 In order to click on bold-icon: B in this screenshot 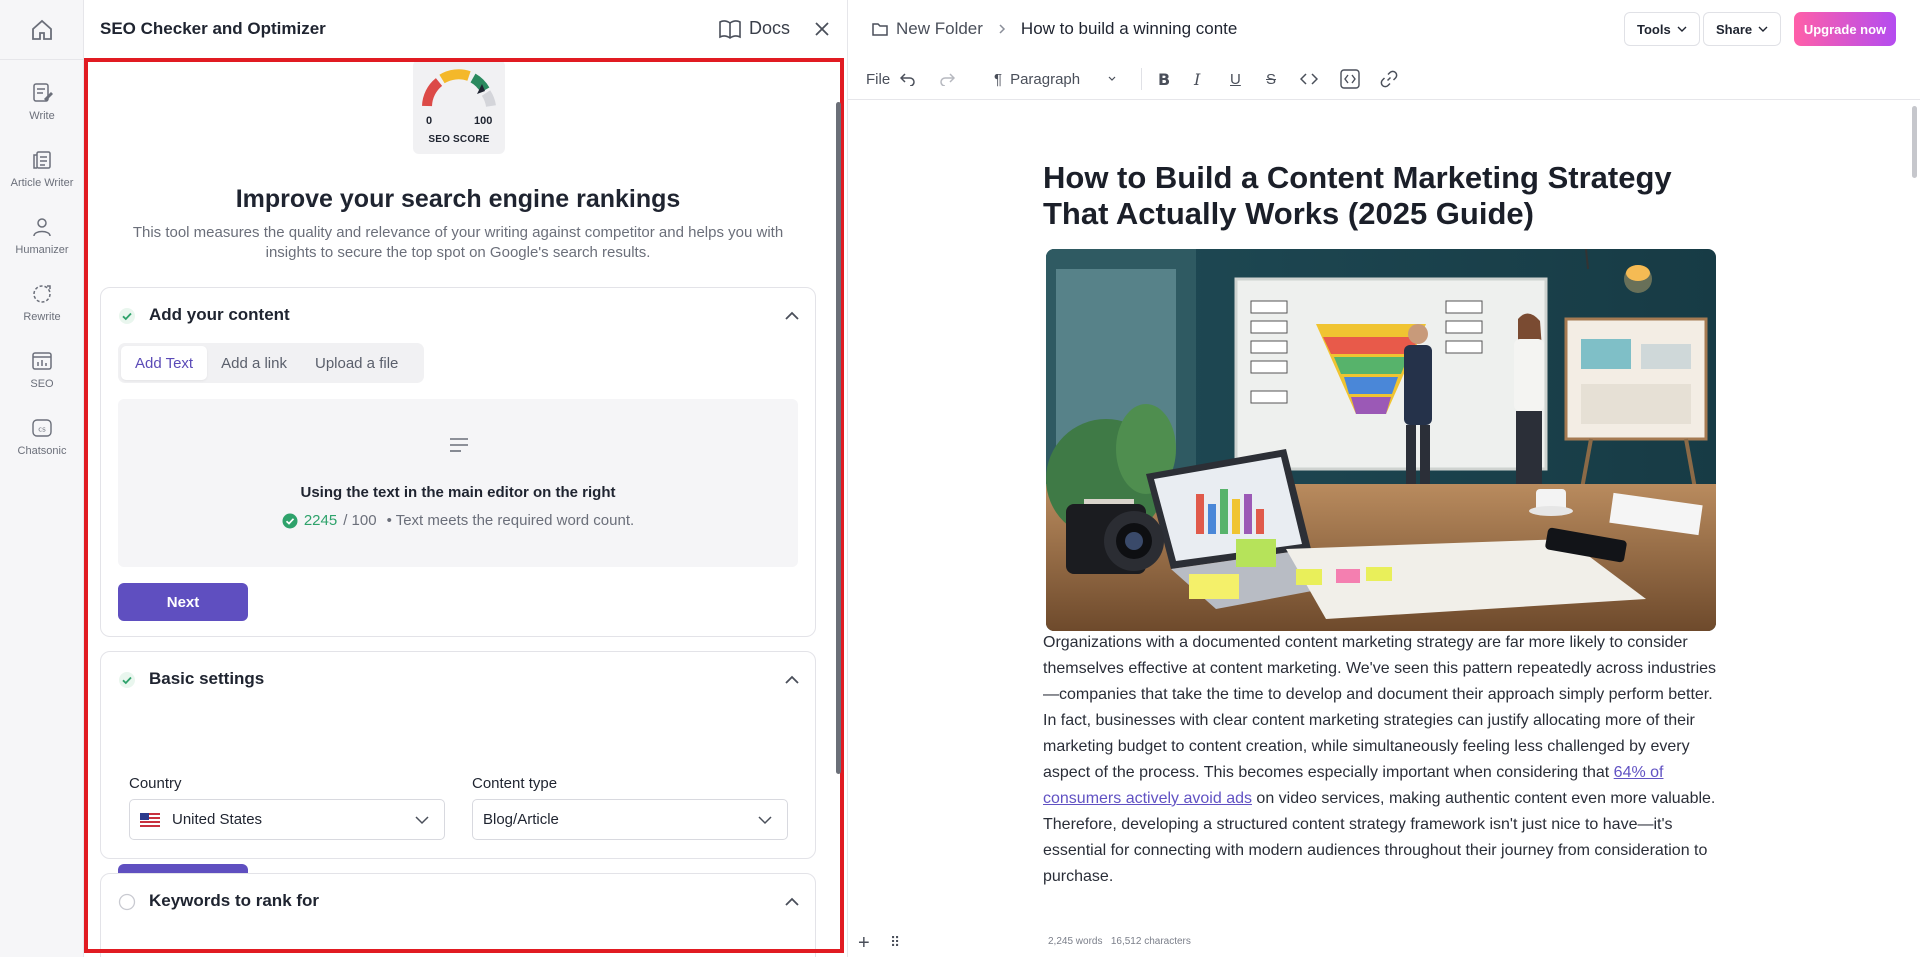, I will do `click(1164, 79)`.